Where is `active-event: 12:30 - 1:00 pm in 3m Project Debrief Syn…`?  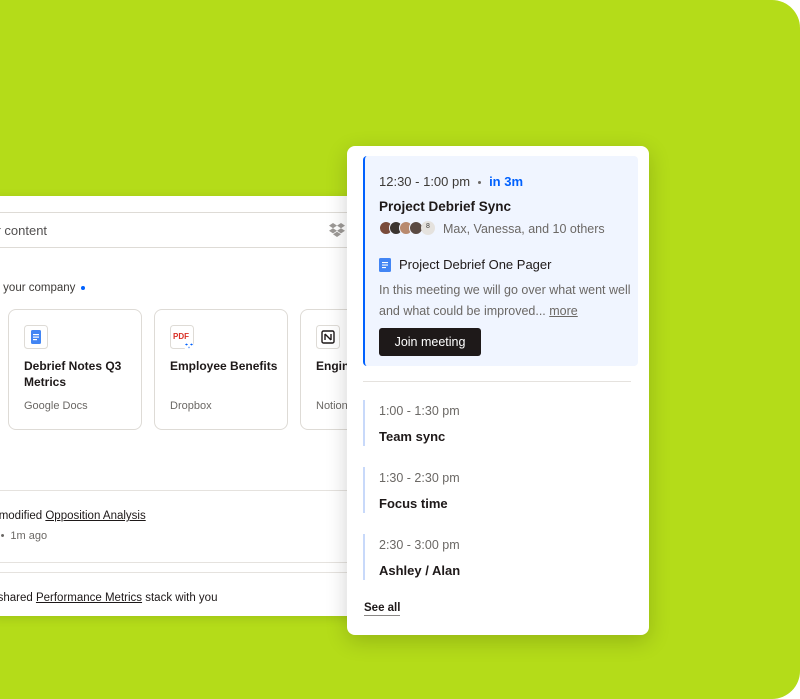
active-event: 12:30 - 1:00 pm in 3m Project Debrief Syn… is located at coordinates (500, 261).